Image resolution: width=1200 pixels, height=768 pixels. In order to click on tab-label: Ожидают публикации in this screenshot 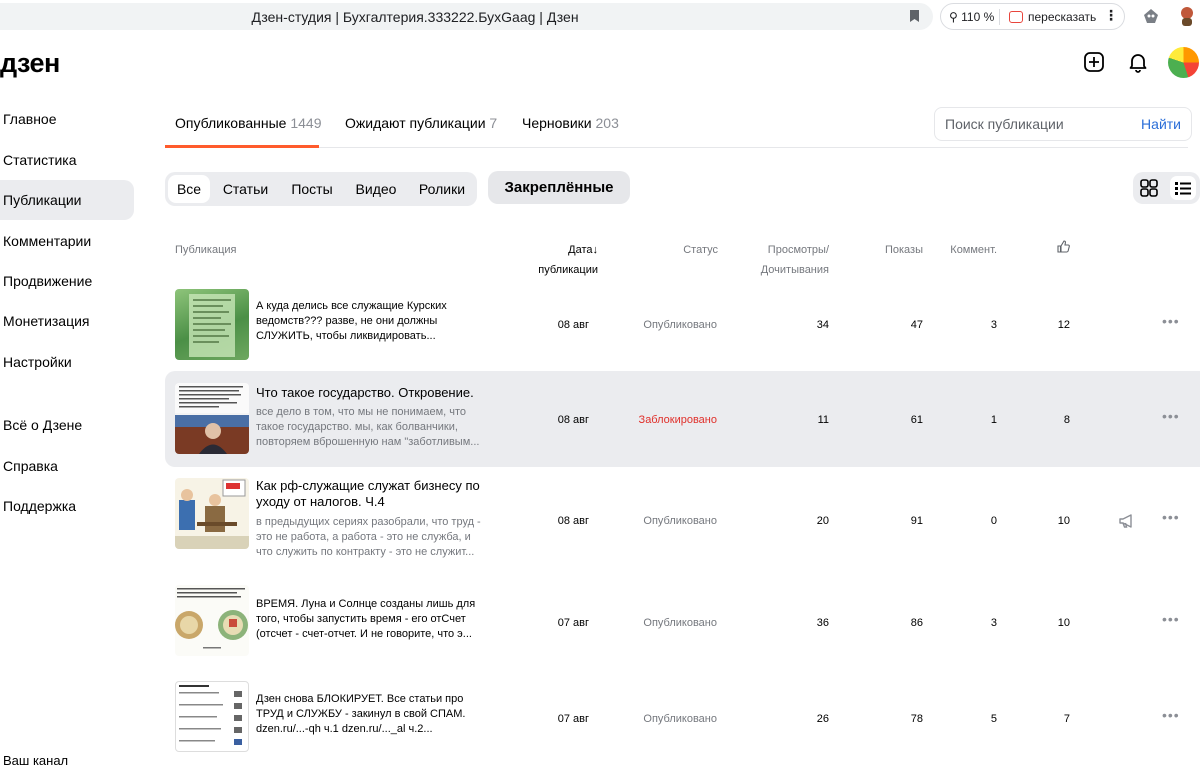, I will do `click(415, 123)`.